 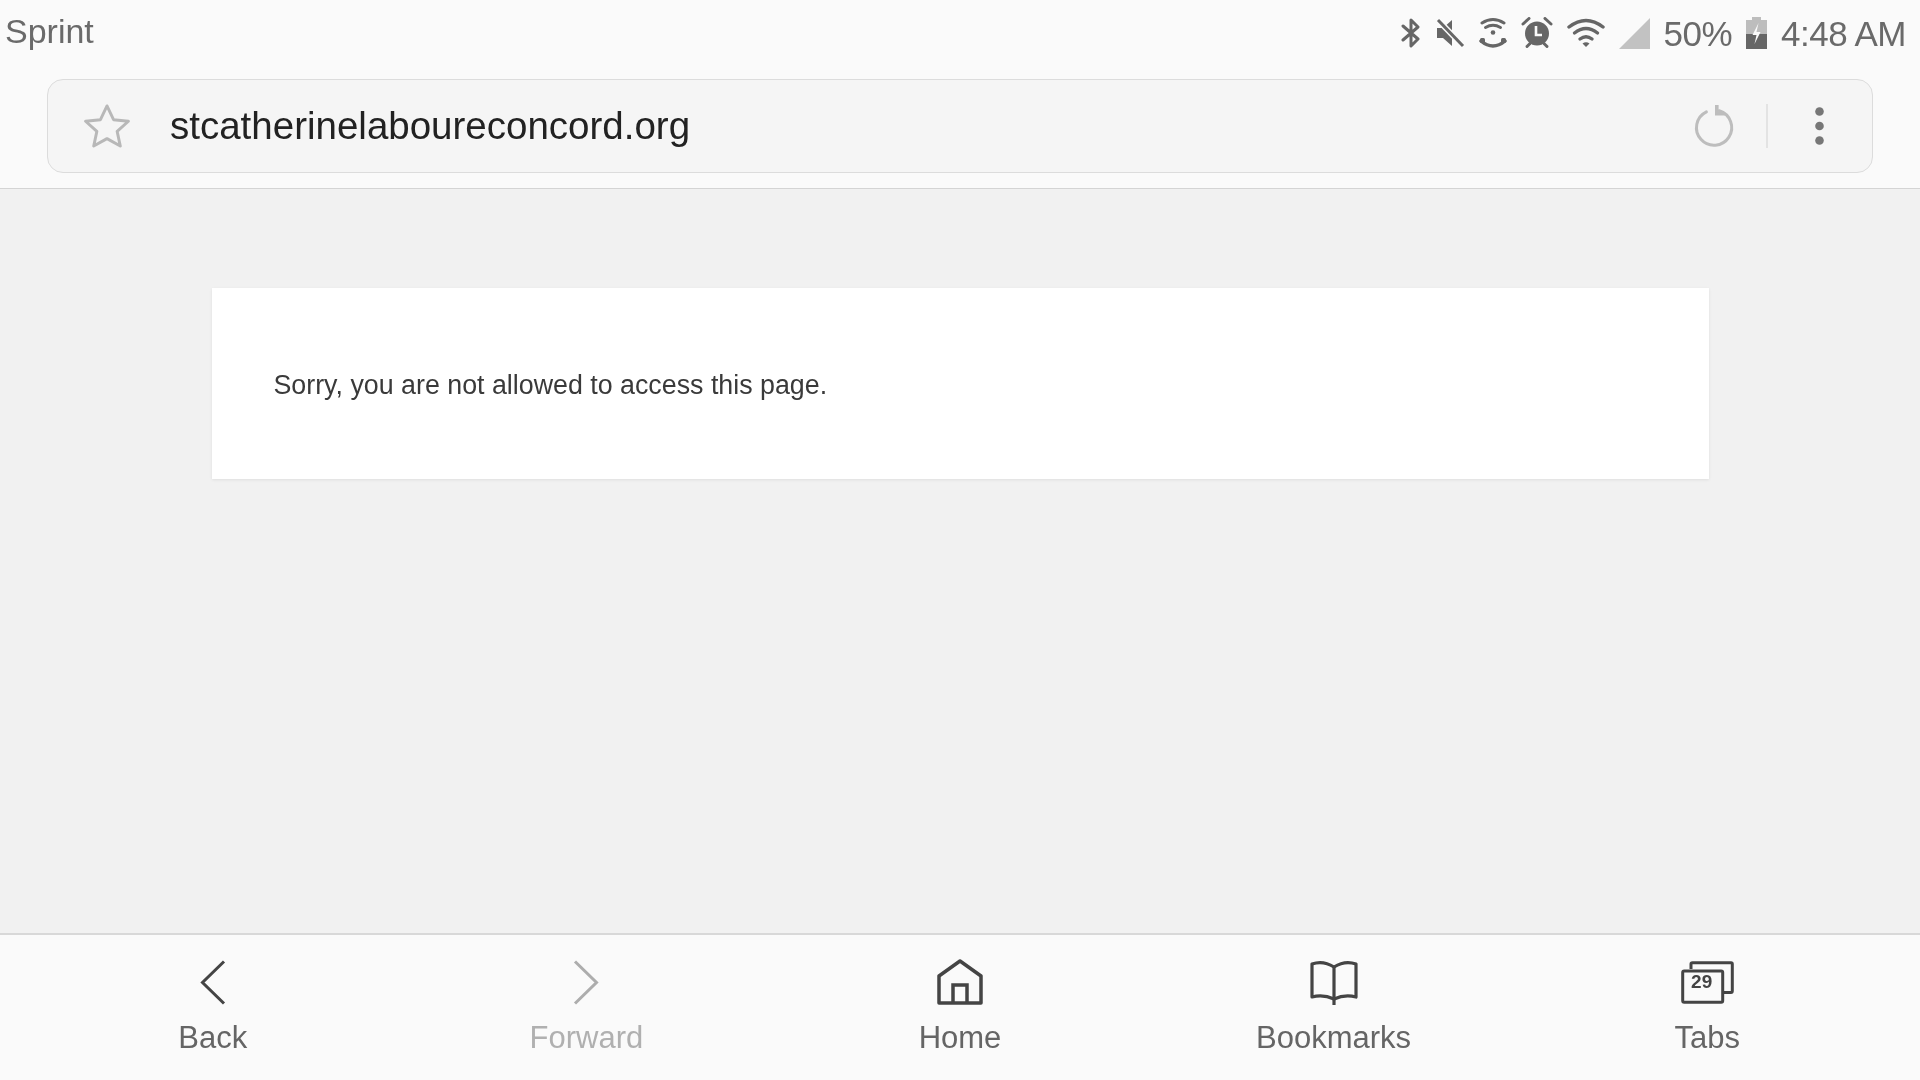 I want to click on wifi-calling-icon, so click(x=1492, y=33).